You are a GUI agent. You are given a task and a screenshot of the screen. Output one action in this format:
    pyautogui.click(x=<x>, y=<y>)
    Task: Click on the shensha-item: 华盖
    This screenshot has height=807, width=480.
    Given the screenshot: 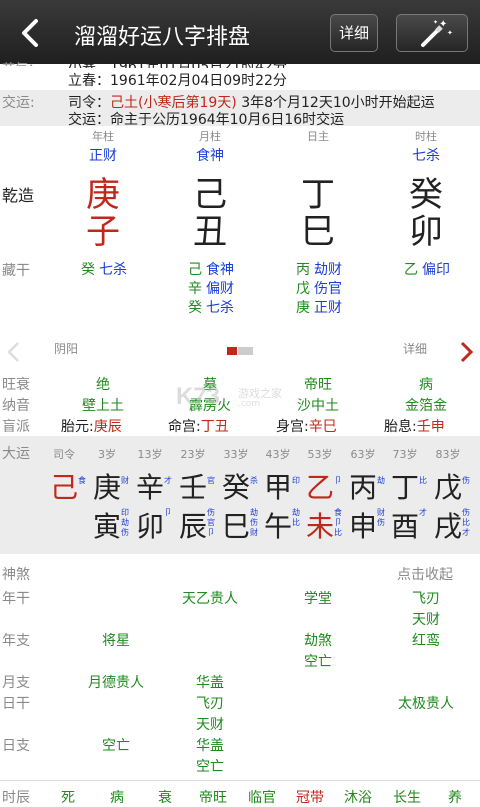 What is the action you would take?
    pyautogui.click(x=210, y=683)
    